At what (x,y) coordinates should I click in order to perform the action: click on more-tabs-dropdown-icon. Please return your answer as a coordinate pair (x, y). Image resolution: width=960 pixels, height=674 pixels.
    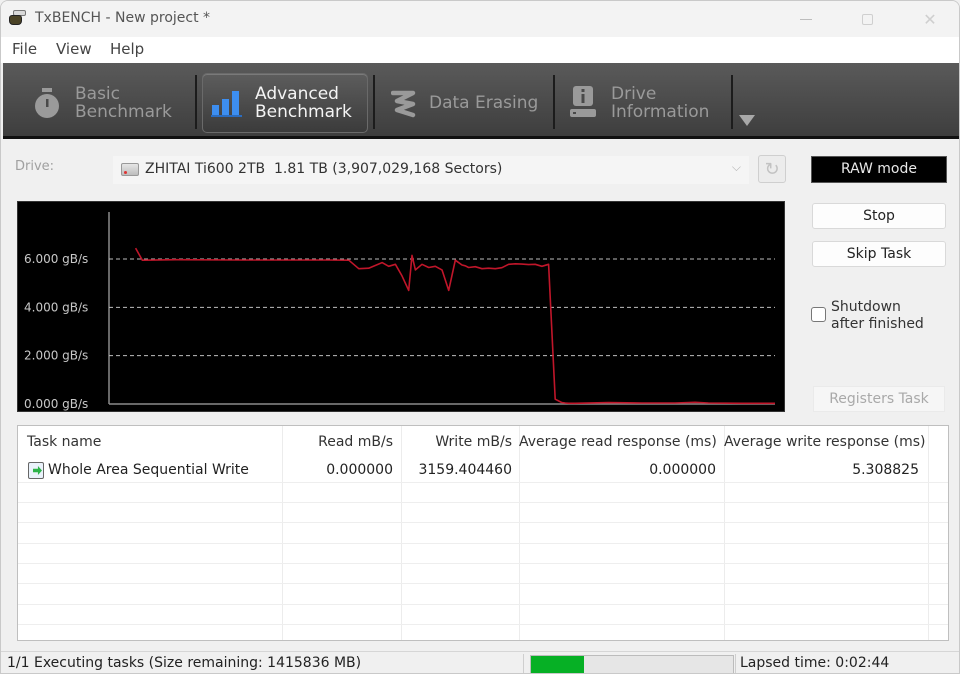
    Looking at the image, I should click on (747, 120).